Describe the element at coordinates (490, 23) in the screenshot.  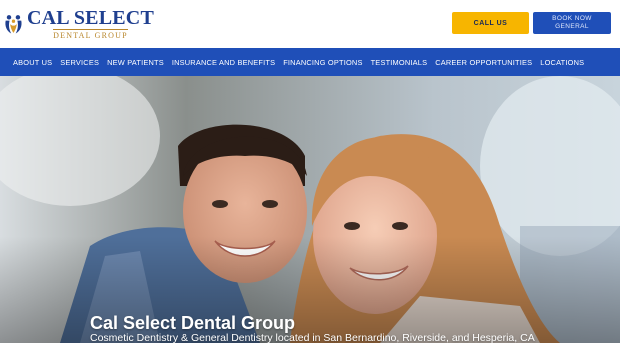
I see `call-us-button: CALL US` at that location.